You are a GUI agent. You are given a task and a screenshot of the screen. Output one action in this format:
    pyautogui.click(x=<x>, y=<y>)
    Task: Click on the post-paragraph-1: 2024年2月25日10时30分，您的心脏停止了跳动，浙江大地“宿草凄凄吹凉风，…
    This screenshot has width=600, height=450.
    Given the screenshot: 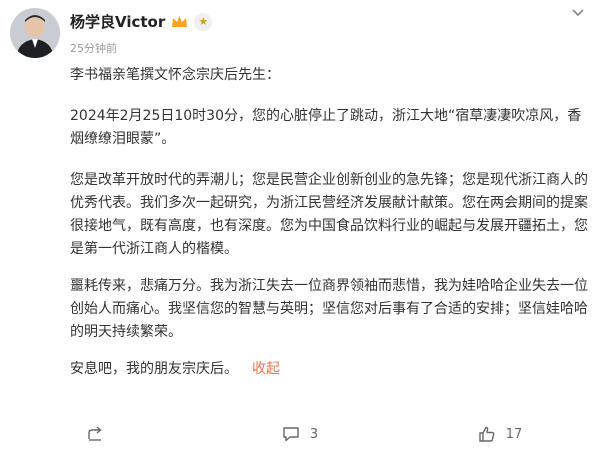 What is the action you would take?
    pyautogui.click(x=326, y=127)
    